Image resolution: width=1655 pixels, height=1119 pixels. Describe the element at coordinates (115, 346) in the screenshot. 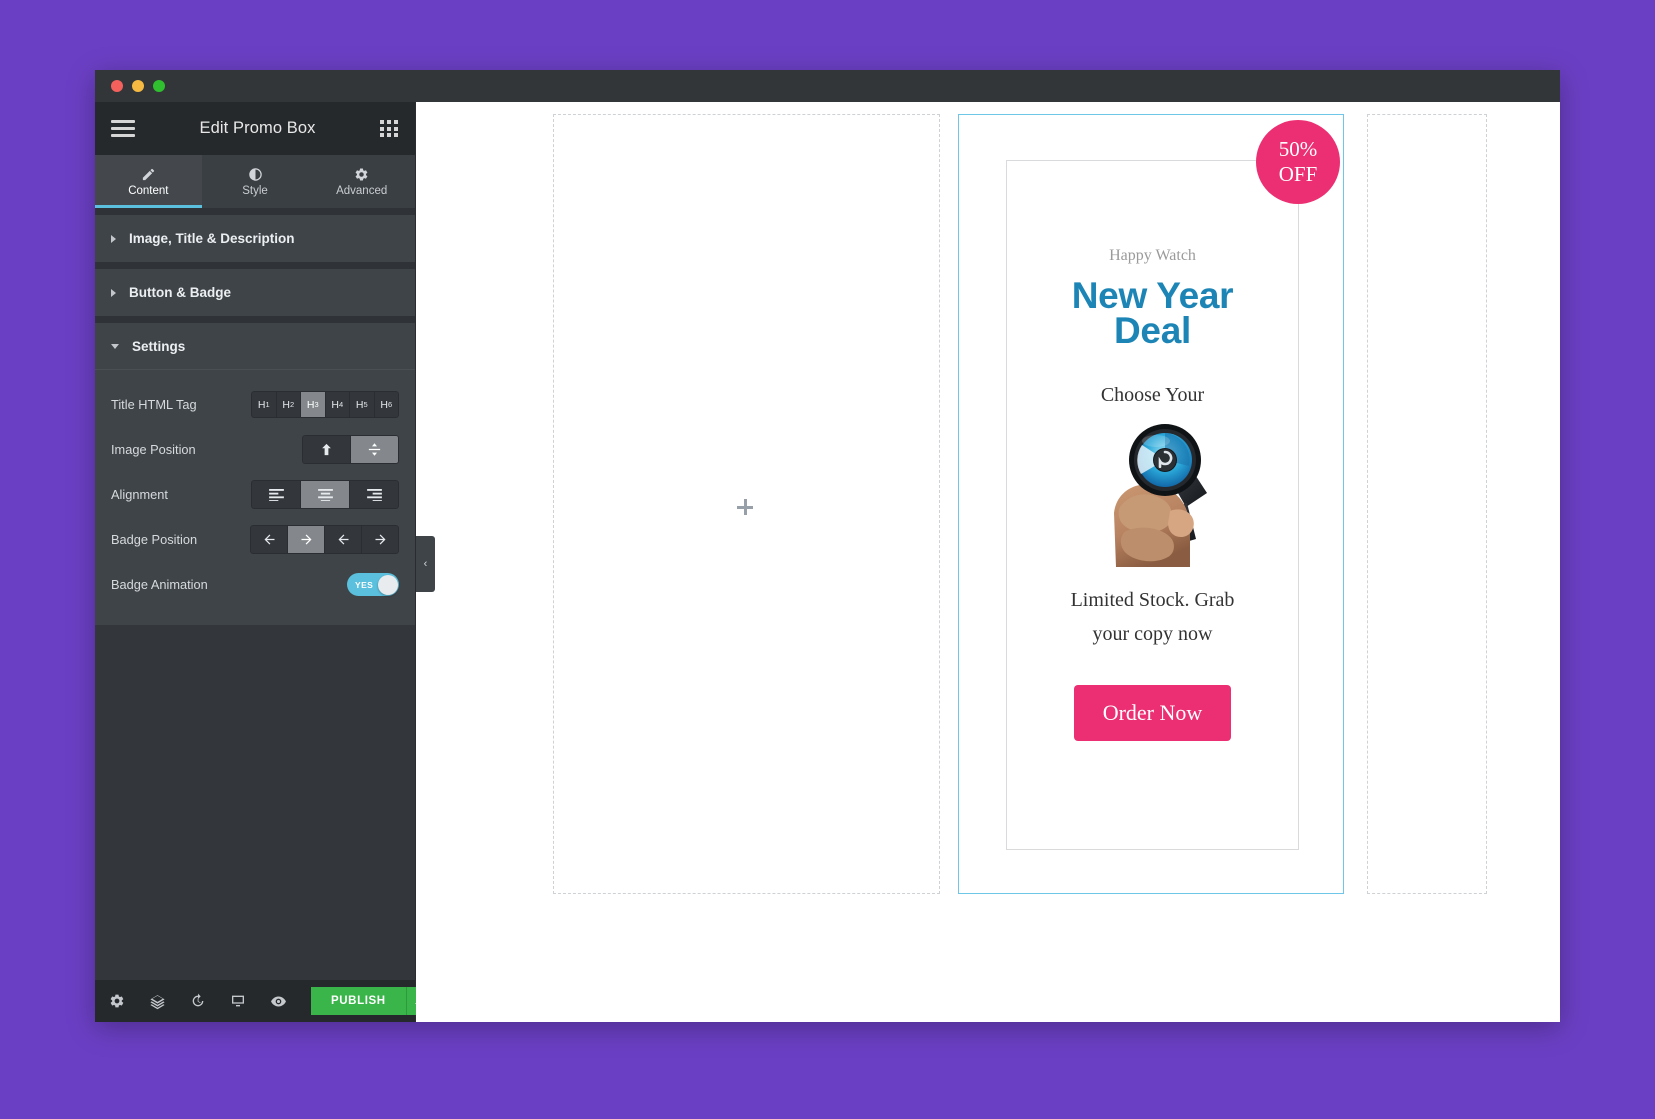

I see `chevron-down-icon` at that location.